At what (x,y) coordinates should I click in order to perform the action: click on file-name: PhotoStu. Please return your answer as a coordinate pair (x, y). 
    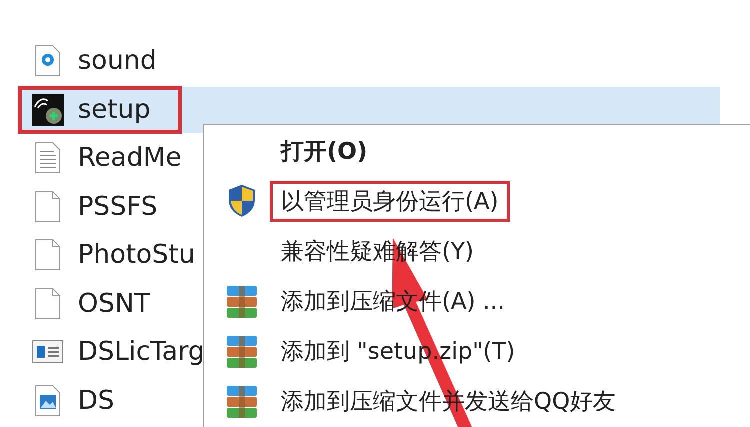
    Looking at the image, I should click on (137, 255).